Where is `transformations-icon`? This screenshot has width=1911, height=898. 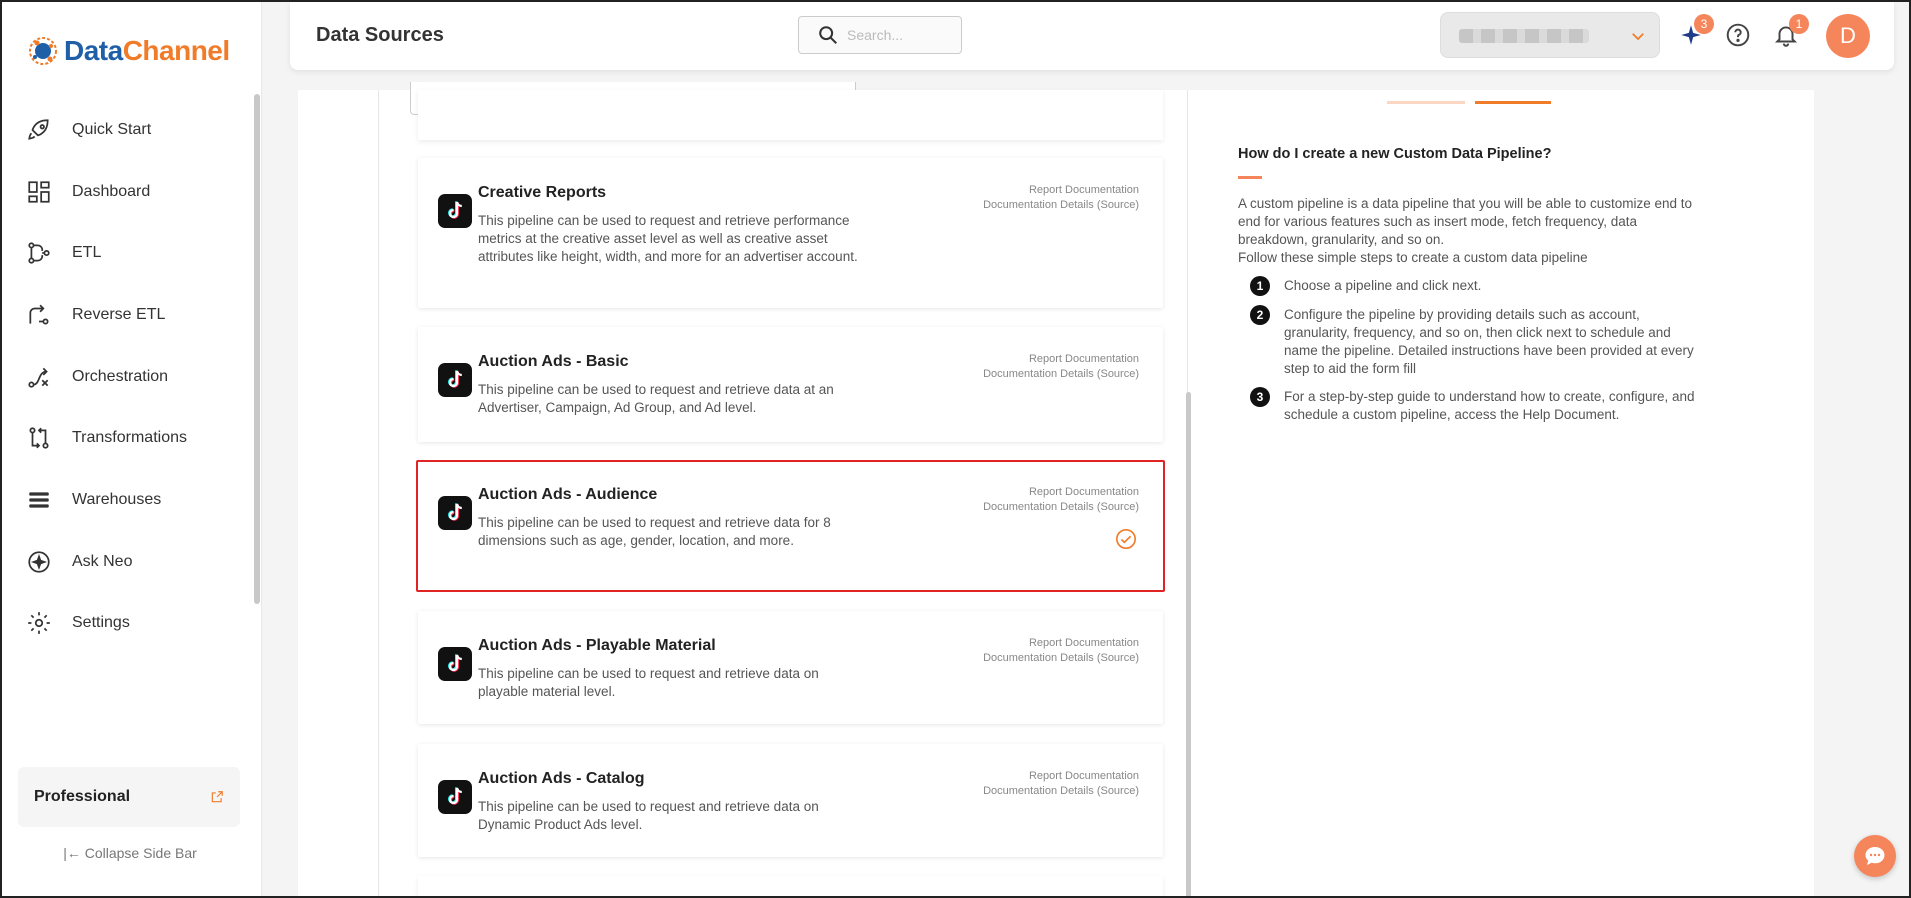
transformations-icon is located at coordinates (39, 438).